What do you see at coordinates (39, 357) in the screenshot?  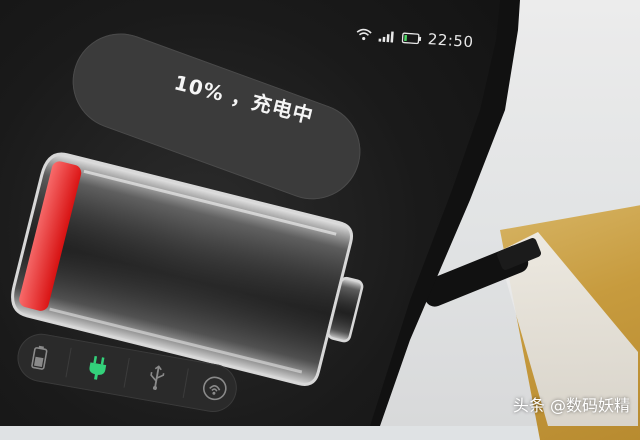 I see `battery-saver-icon` at bounding box center [39, 357].